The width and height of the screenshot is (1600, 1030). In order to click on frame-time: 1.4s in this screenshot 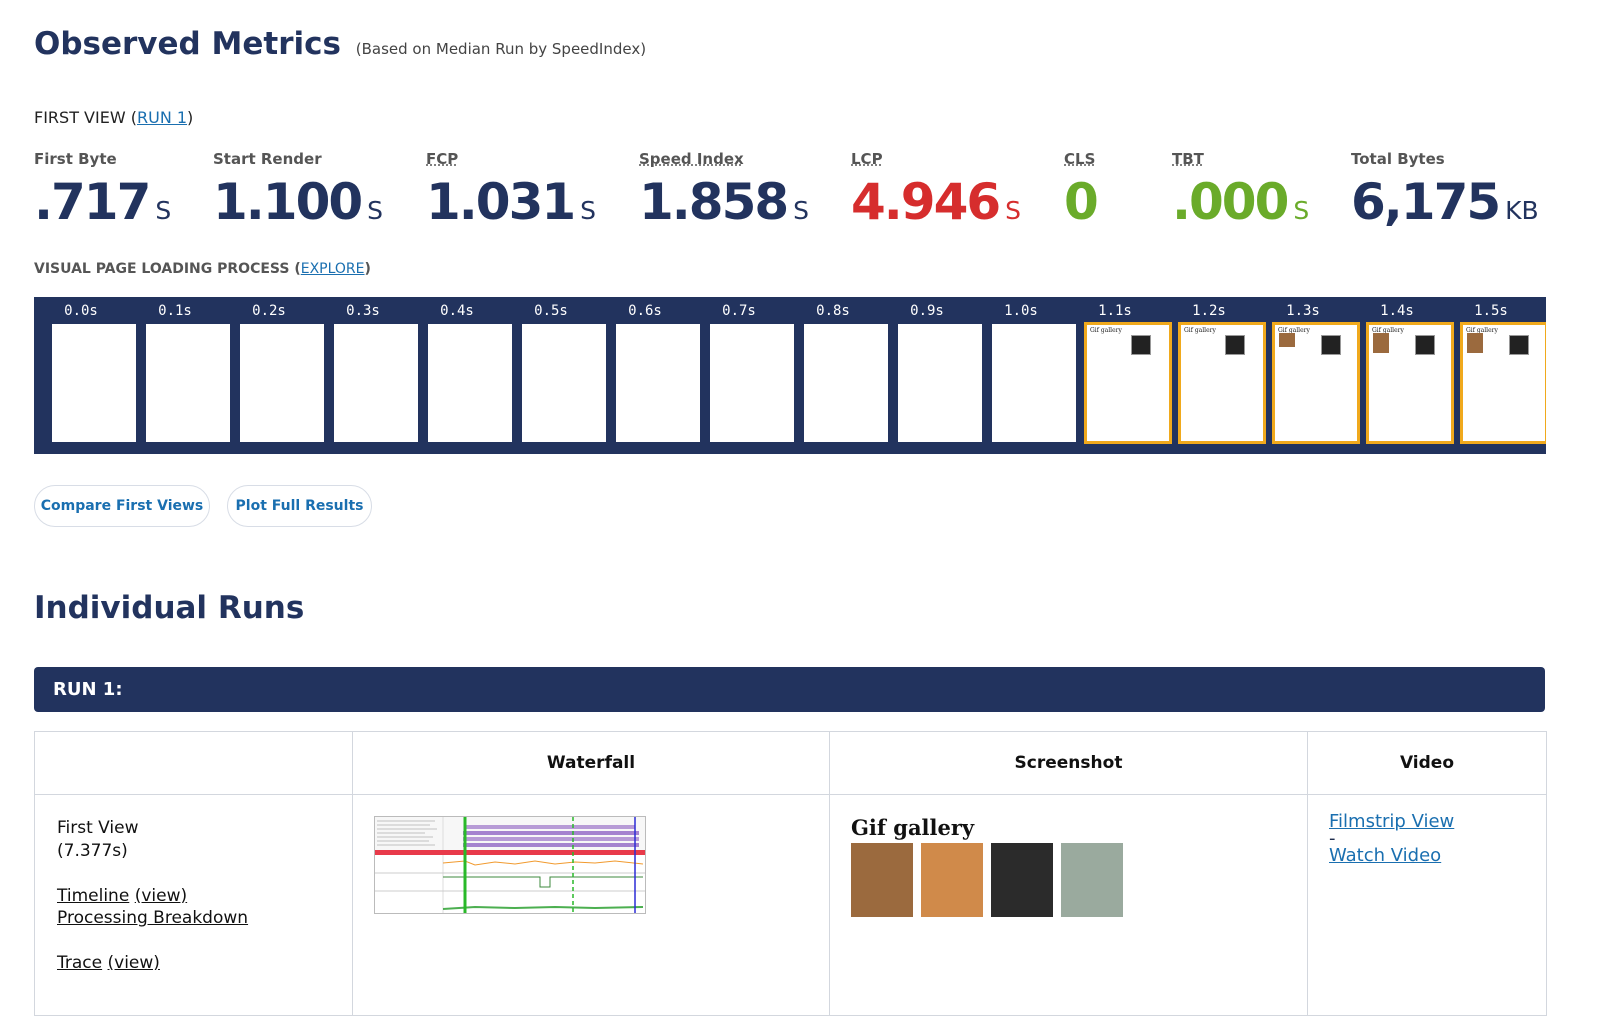, I will do `click(1397, 311)`.